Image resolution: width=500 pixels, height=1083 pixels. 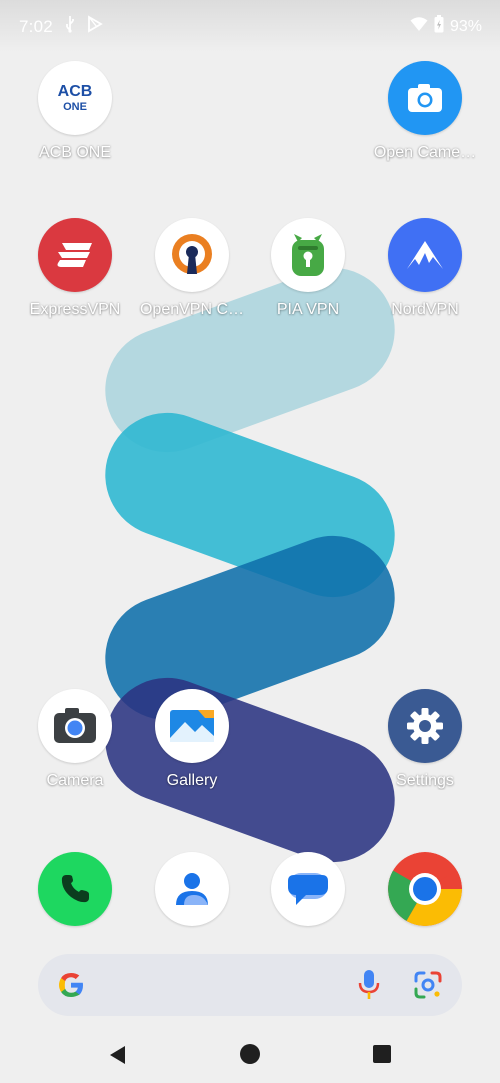 I want to click on battery-charging-icon, so click(x=439, y=26).